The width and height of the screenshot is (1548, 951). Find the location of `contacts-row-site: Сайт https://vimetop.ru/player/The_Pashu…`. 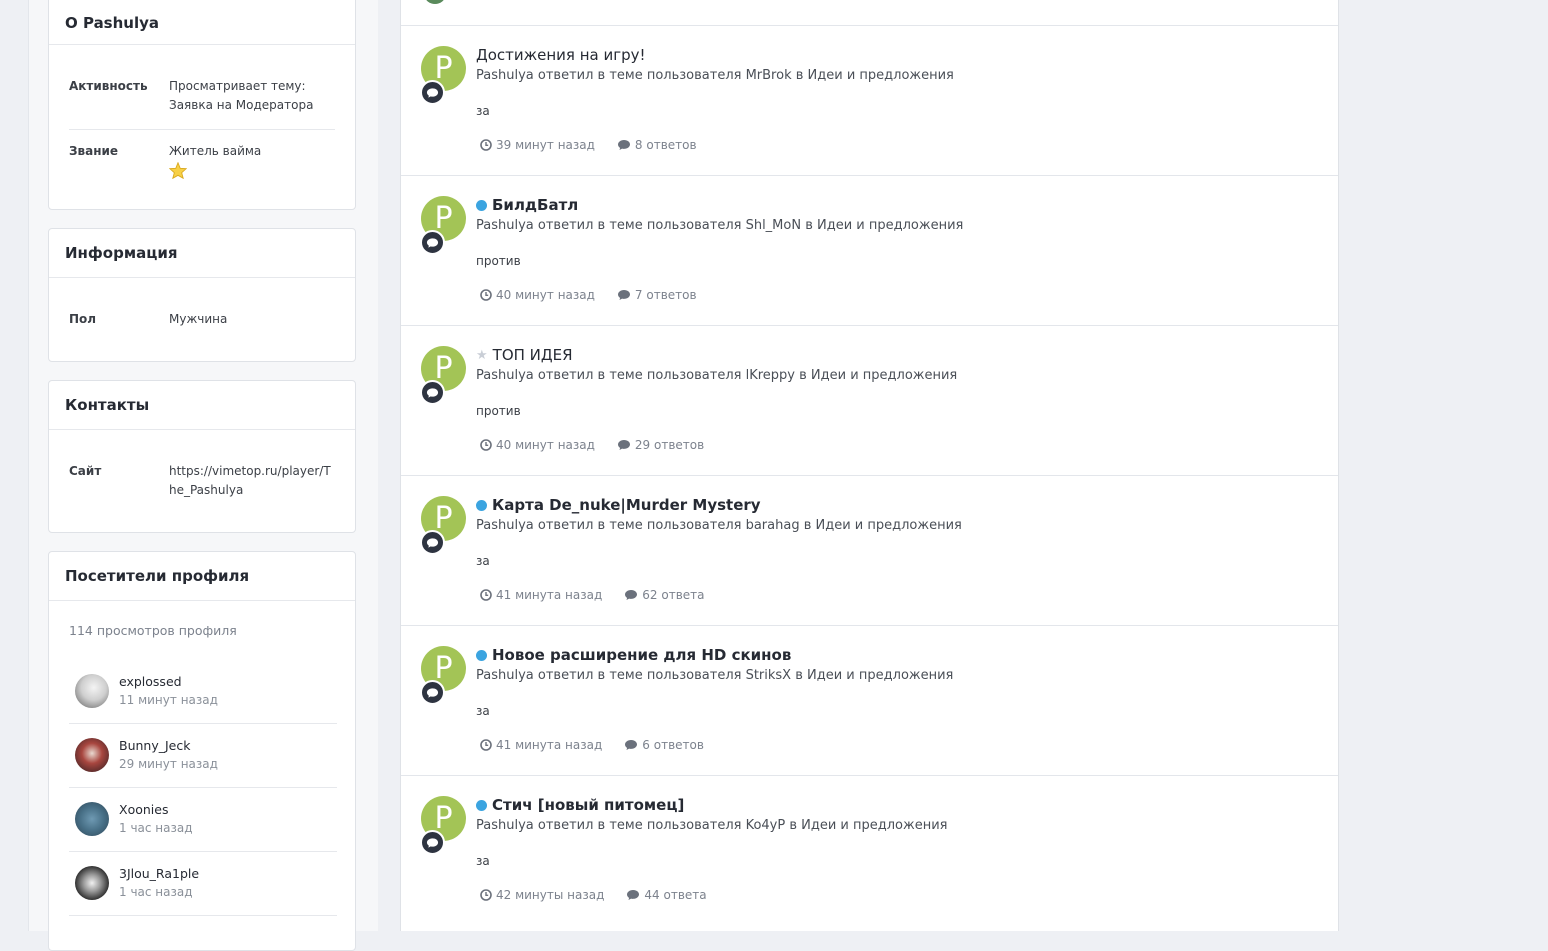

contacts-row-site: Сайт https://vimetop.ru/player/The_Pashu… is located at coordinates (202, 481).